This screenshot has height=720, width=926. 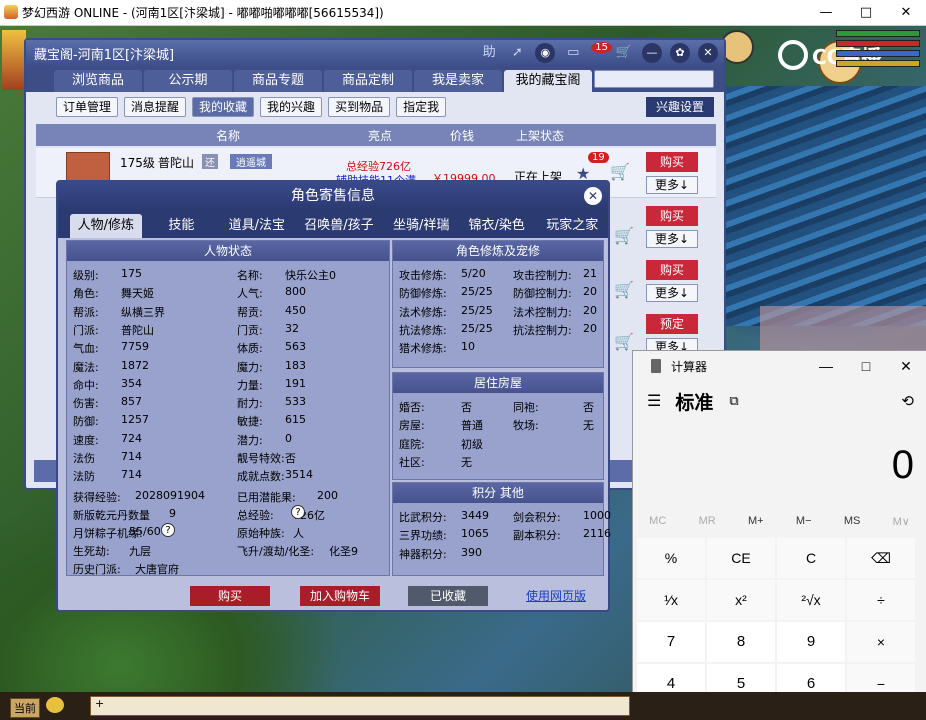 I want to click on emoji-icon, so click(x=55, y=705).